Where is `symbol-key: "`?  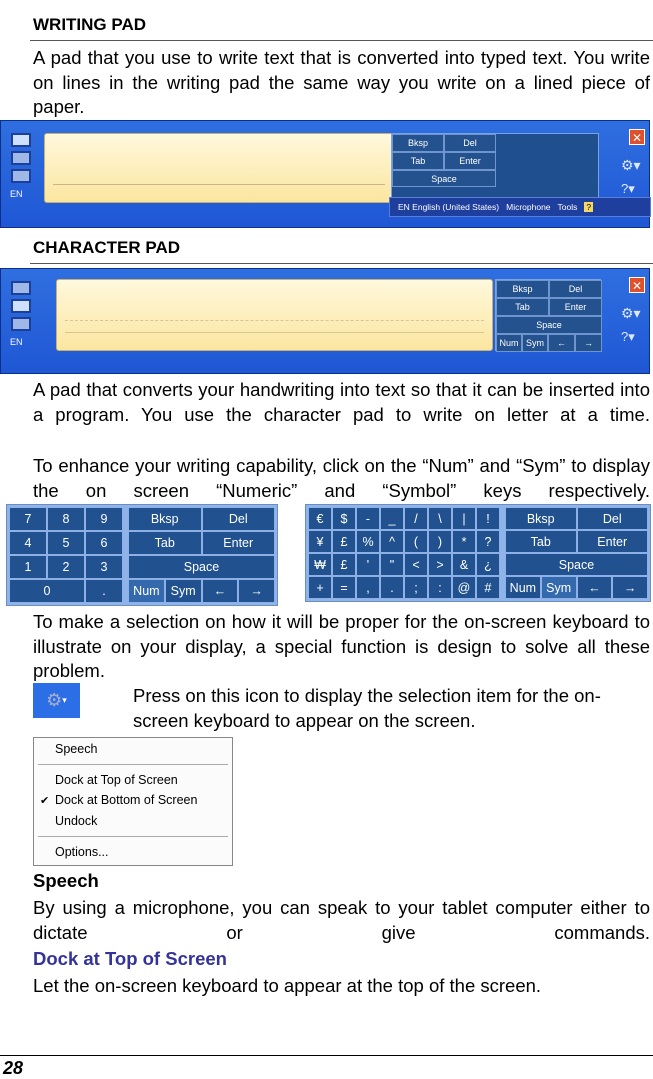
symbol-key: " is located at coordinates (392, 564).